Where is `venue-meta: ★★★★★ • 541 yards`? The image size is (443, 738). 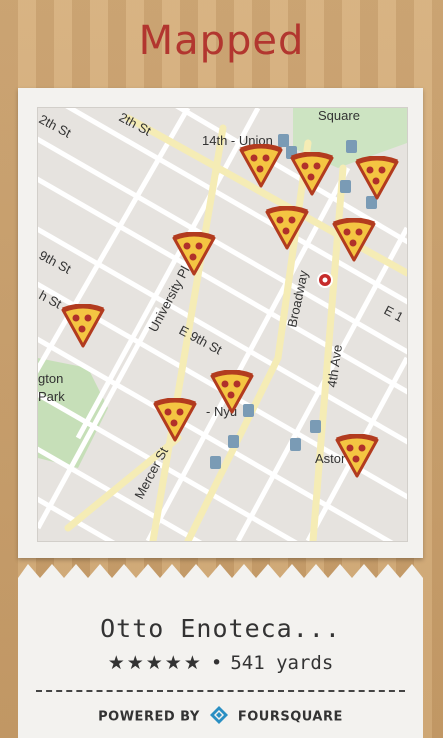
venue-meta: ★★★★★ • 541 yards is located at coordinates (220, 663).